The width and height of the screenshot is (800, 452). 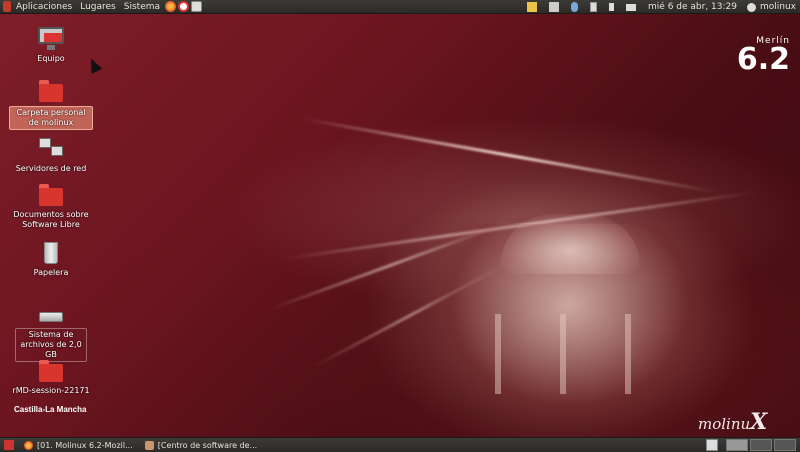 I want to click on desktop-icon-trash: Papelera, so click(x=51, y=259).